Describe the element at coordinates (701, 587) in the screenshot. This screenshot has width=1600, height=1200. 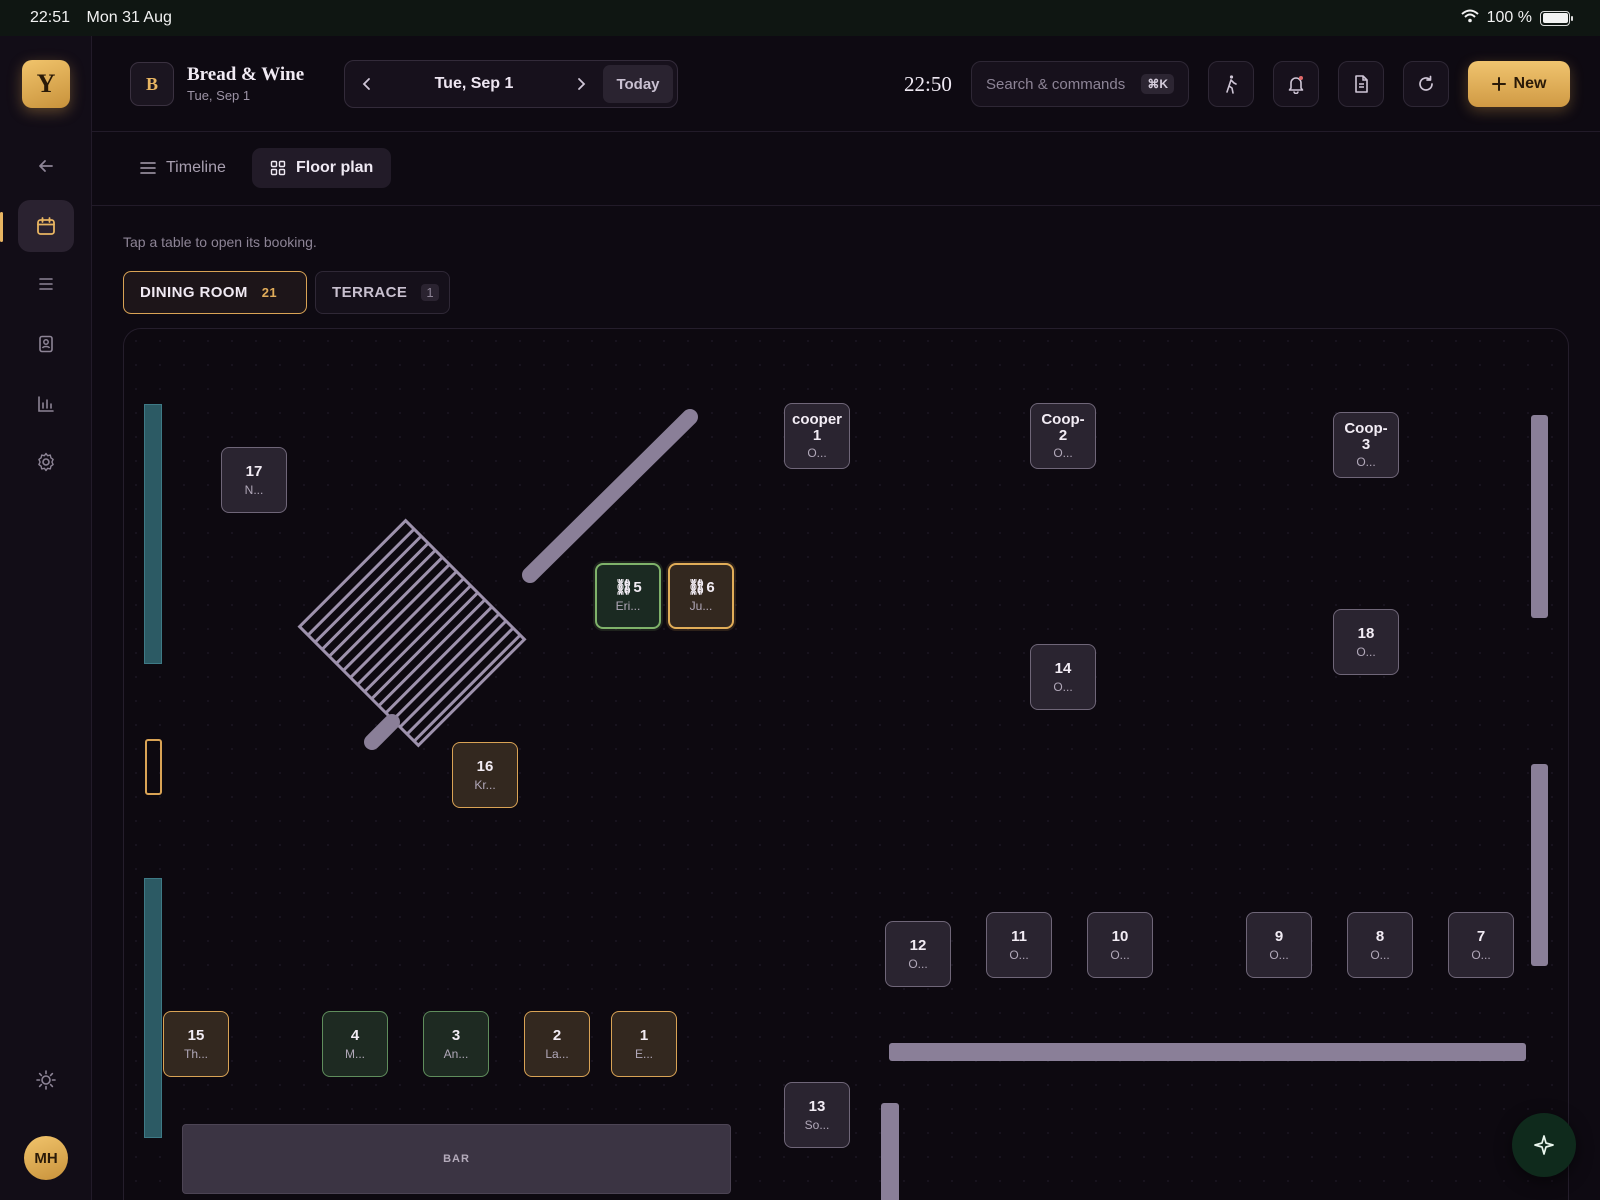
I see `table-number: ⛓6` at that location.